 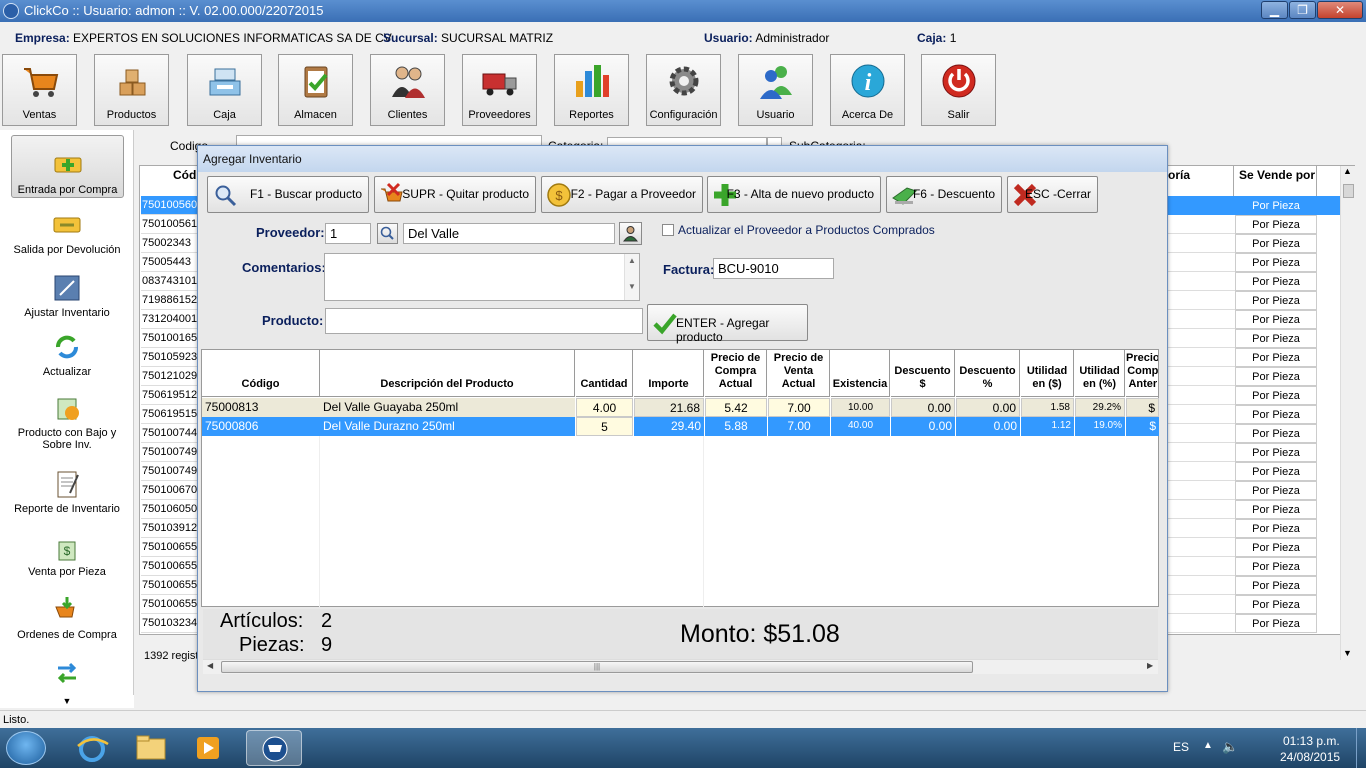 What do you see at coordinates (170, 262) in the screenshot?
I see `grid-code-cell: 75005443` at bounding box center [170, 262].